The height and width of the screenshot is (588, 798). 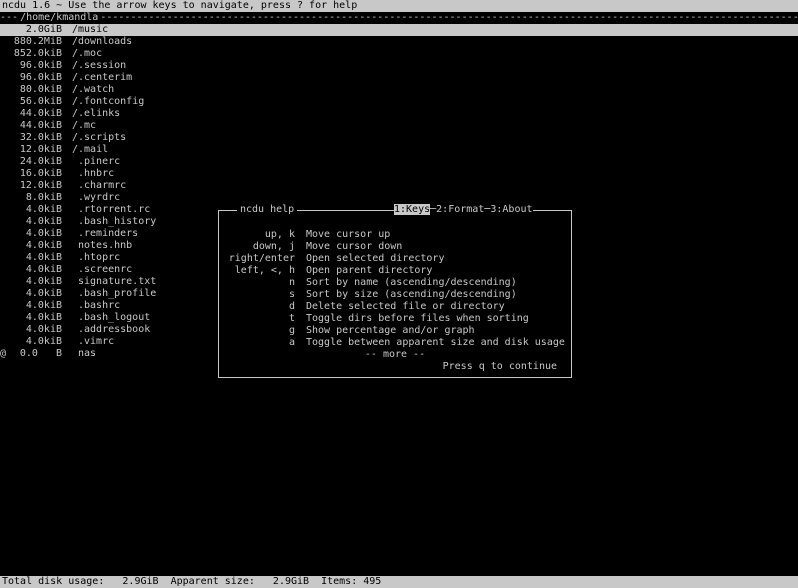 I want to click on help-key-row: down, j Move cursor down, so click(x=395, y=247).